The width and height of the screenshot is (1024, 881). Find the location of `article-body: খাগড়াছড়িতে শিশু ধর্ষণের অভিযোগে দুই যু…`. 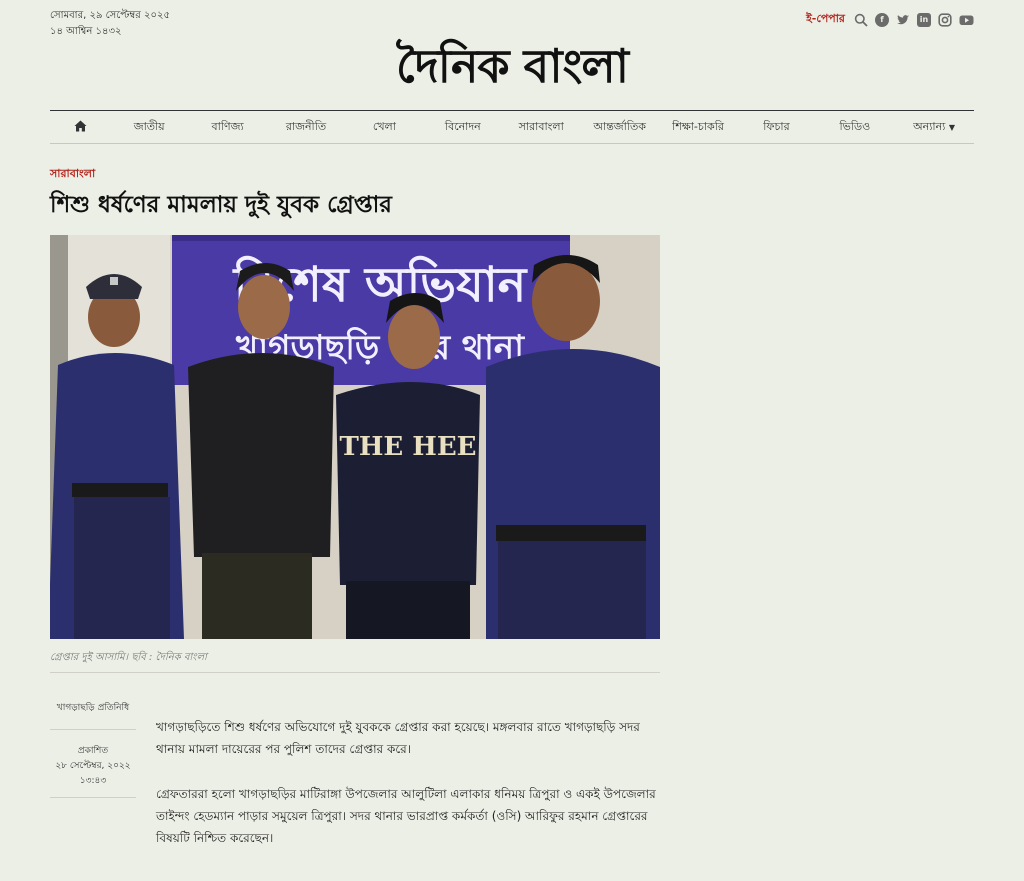

article-body: খাগড়াছড়িতে শিশু ধর্ষণের অভিযোগে দুই যু… is located at coordinates (408, 794).